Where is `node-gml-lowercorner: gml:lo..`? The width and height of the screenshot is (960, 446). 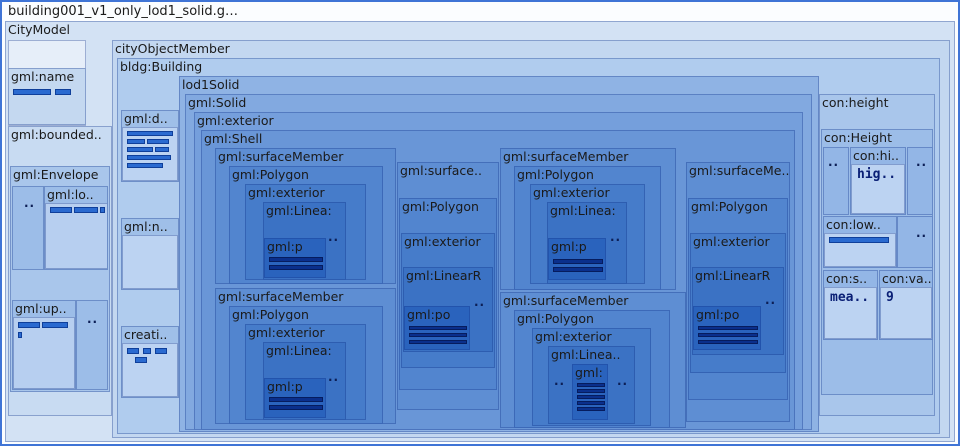 node-gml-lowercorner: gml:lo.. is located at coordinates (76, 228).